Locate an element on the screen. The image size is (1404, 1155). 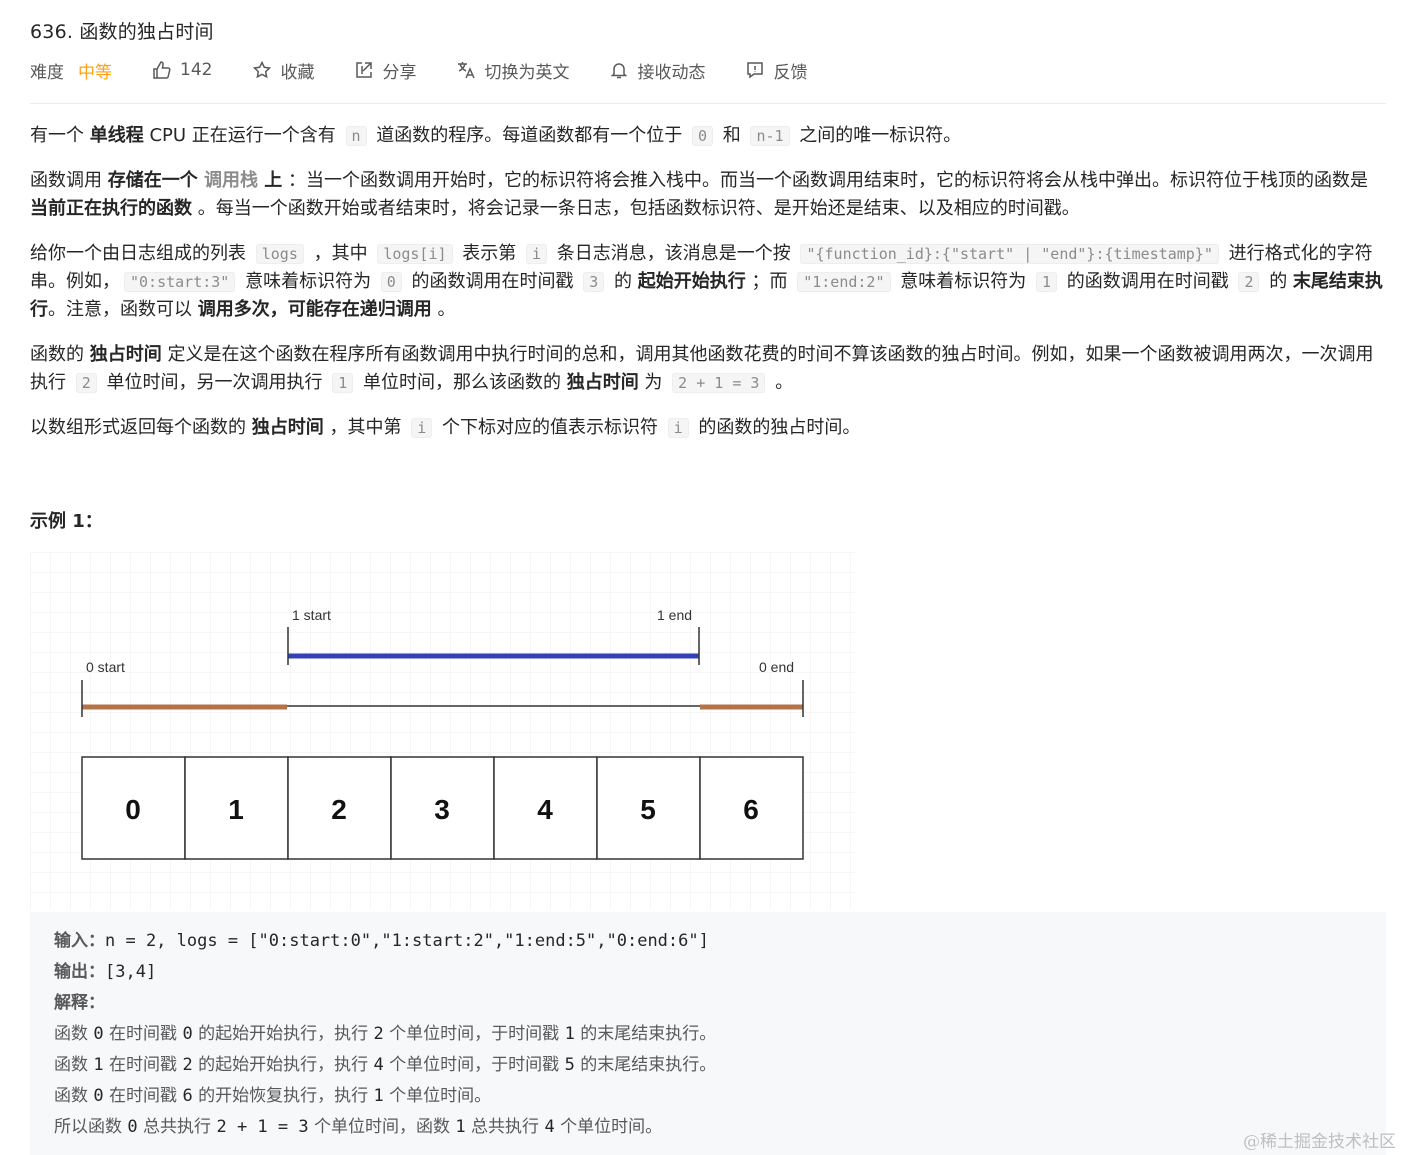
difficulty-badge: 中等 is located at coordinates (95, 72).